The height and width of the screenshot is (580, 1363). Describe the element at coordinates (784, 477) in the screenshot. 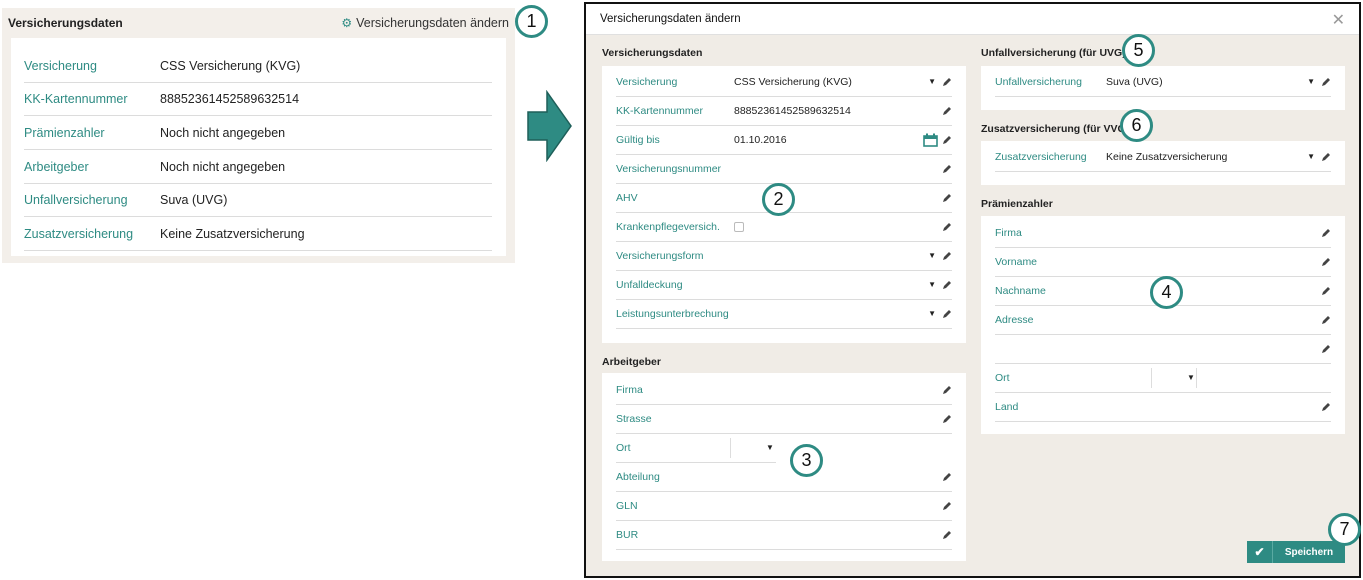

I see `field-arbeitgeber-abteilung: Abteilung` at that location.